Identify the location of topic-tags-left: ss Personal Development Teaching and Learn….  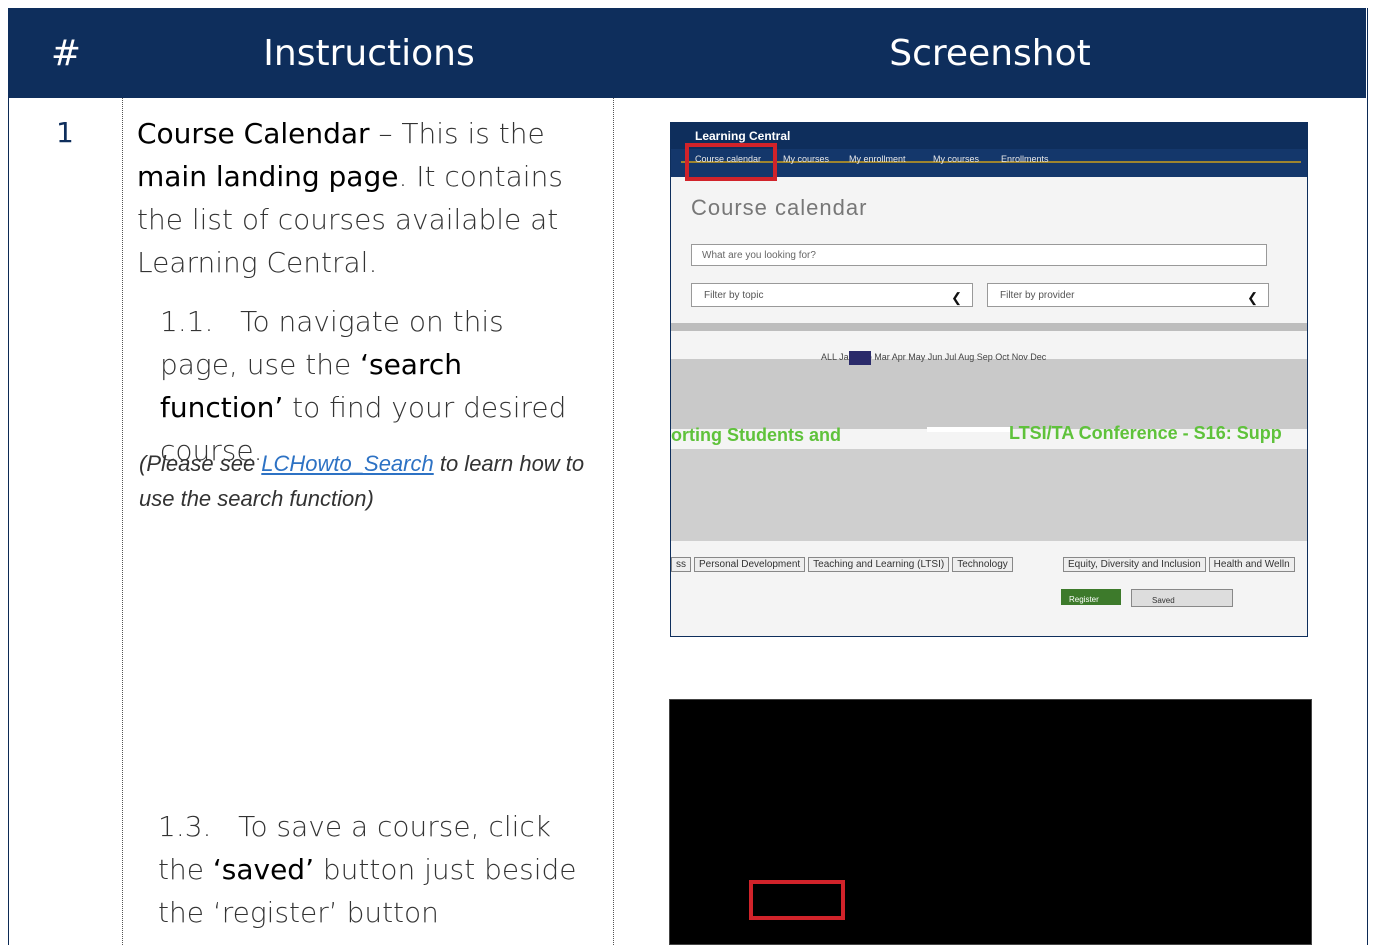
(843, 564).